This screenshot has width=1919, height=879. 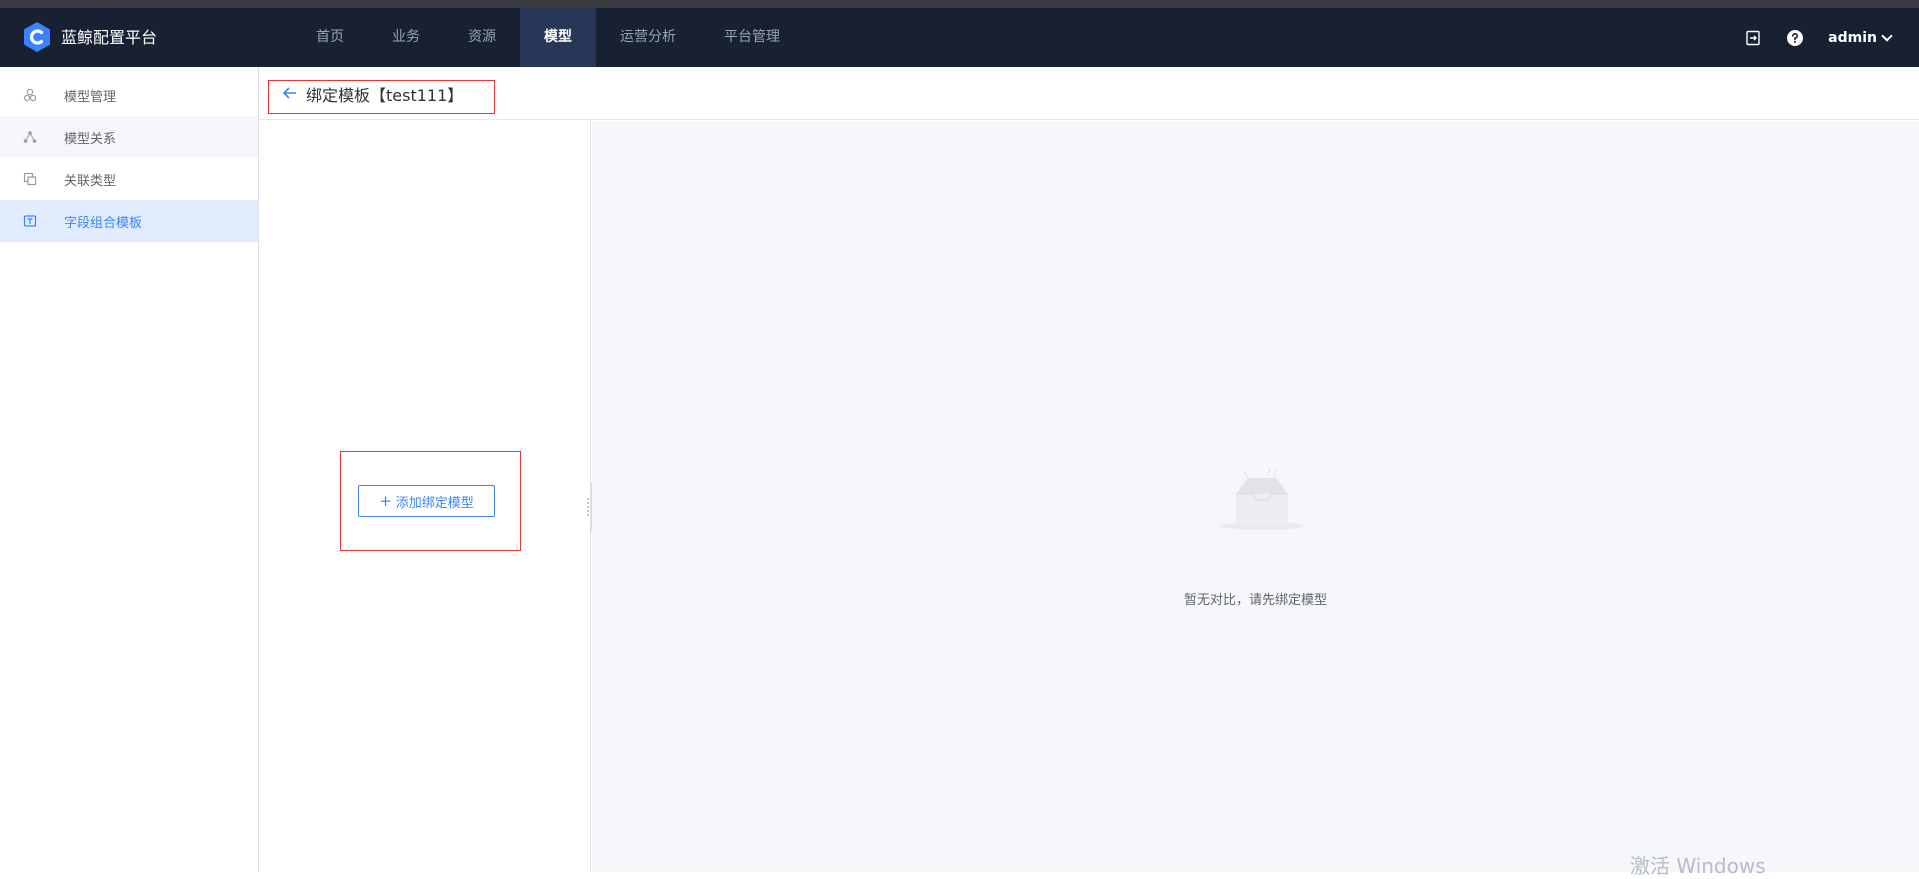 What do you see at coordinates (1255, 600) in the screenshot?
I see `empty-state-text: 暂无对比，请先绑定模型` at bounding box center [1255, 600].